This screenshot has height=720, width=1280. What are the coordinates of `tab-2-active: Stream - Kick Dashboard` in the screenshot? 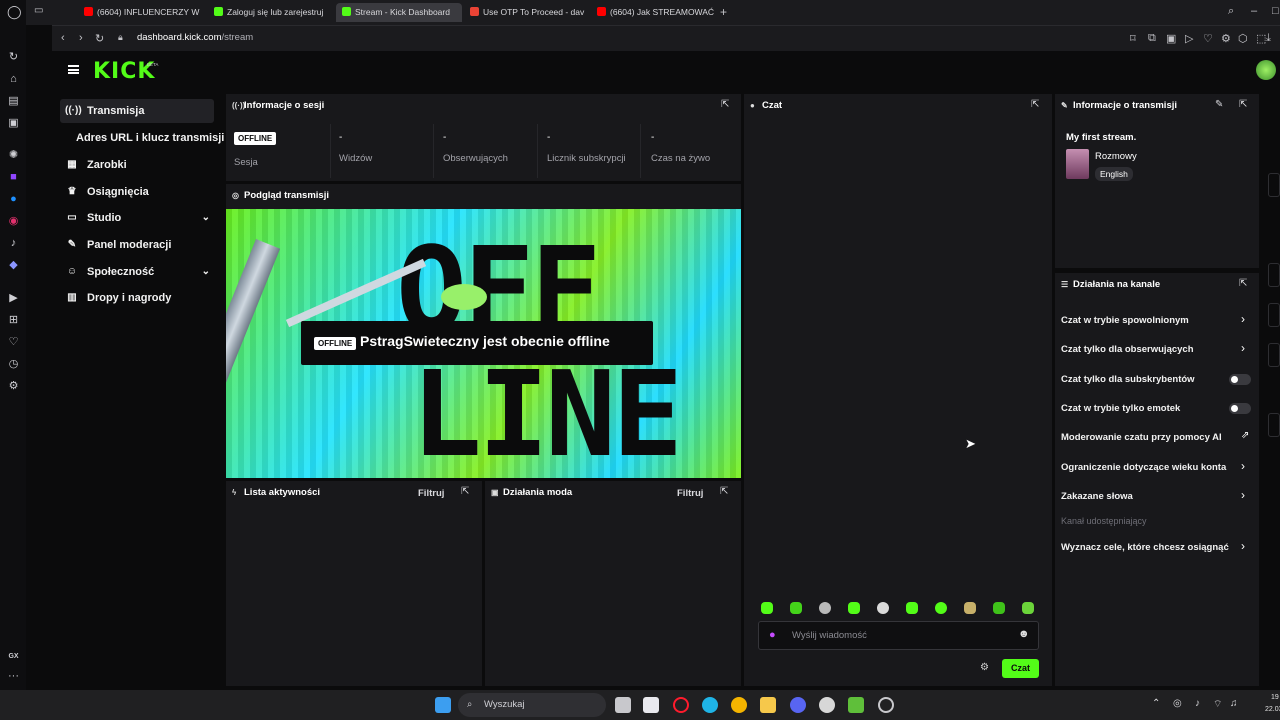 It's located at (399, 12).